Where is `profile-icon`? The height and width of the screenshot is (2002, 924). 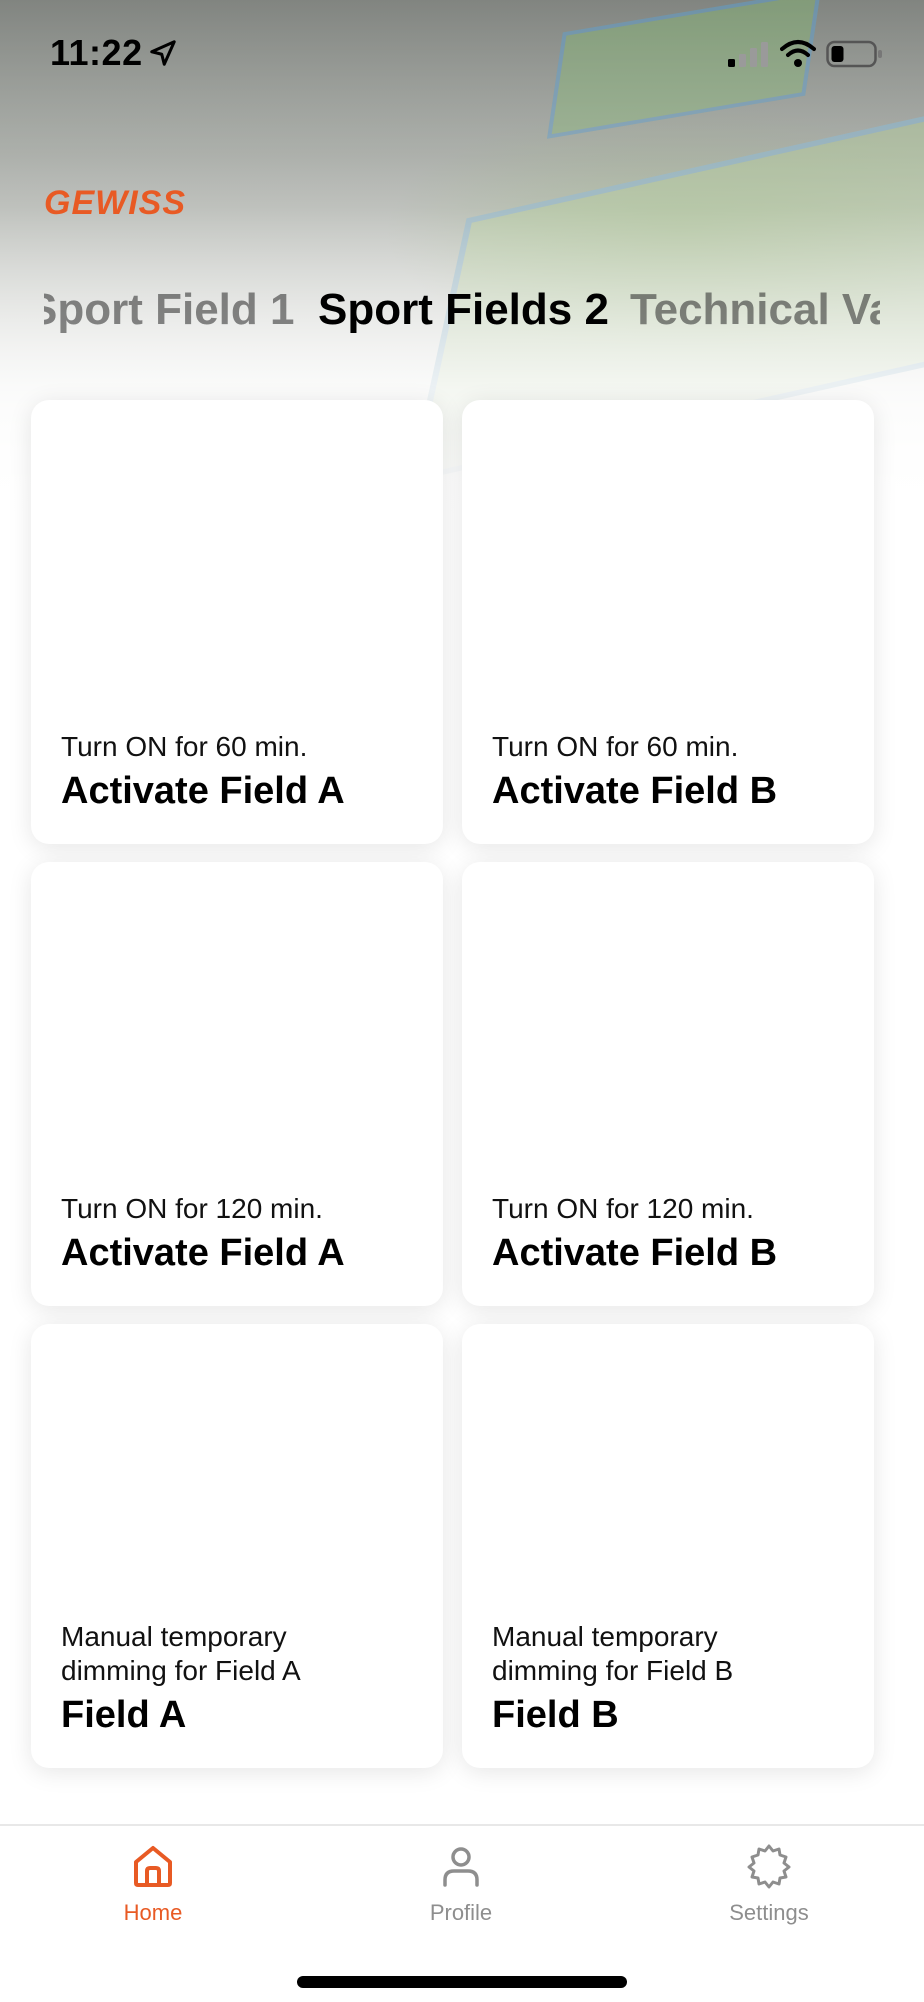
profile-icon is located at coordinates (461, 1867).